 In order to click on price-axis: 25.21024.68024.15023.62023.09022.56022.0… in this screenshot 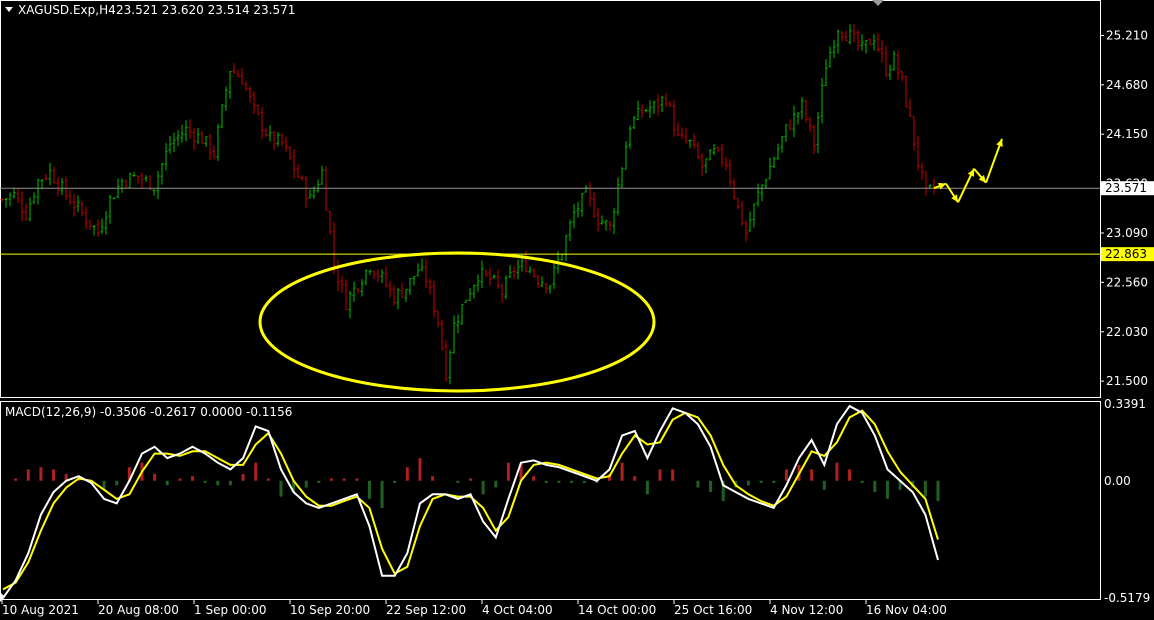, I will do `click(1124, 208)`.